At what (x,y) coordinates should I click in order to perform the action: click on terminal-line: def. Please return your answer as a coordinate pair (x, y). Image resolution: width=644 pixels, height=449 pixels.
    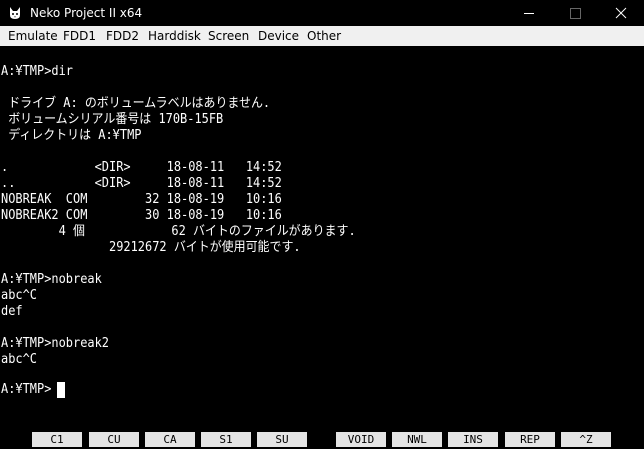
    Looking at the image, I should click on (12, 311).